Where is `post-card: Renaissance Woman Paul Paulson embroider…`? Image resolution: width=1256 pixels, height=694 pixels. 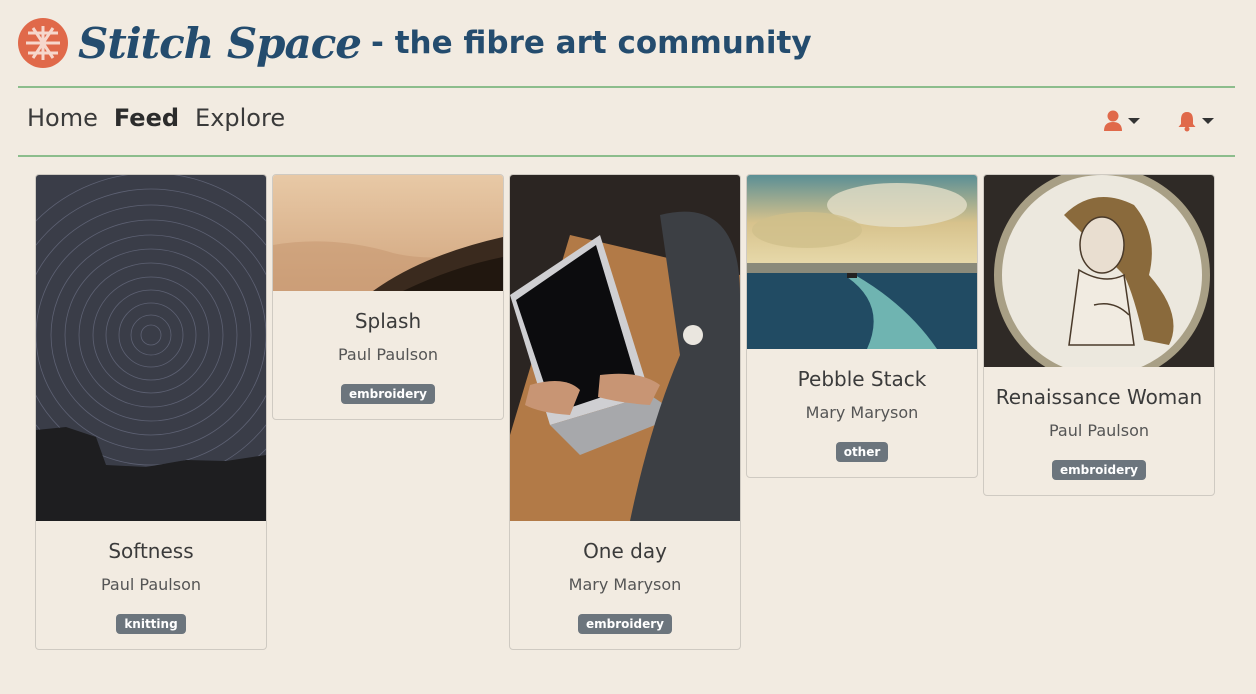 post-card: Renaissance Woman Paul Paulson embroider… is located at coordinates (1099, 335).